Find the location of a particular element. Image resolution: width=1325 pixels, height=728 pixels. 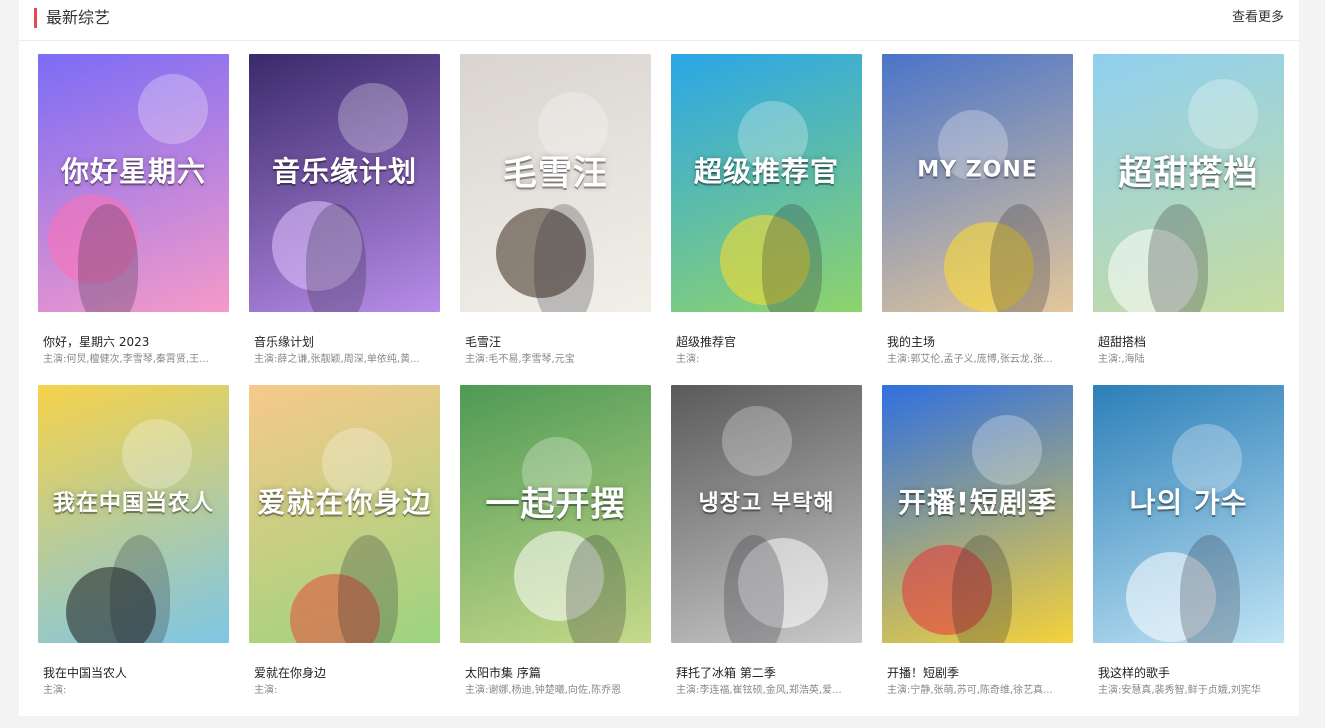

cast-names: 安慧真,裴秀智,鲜于贞娥,刘宪华 is located at coordinates (1191, 690).